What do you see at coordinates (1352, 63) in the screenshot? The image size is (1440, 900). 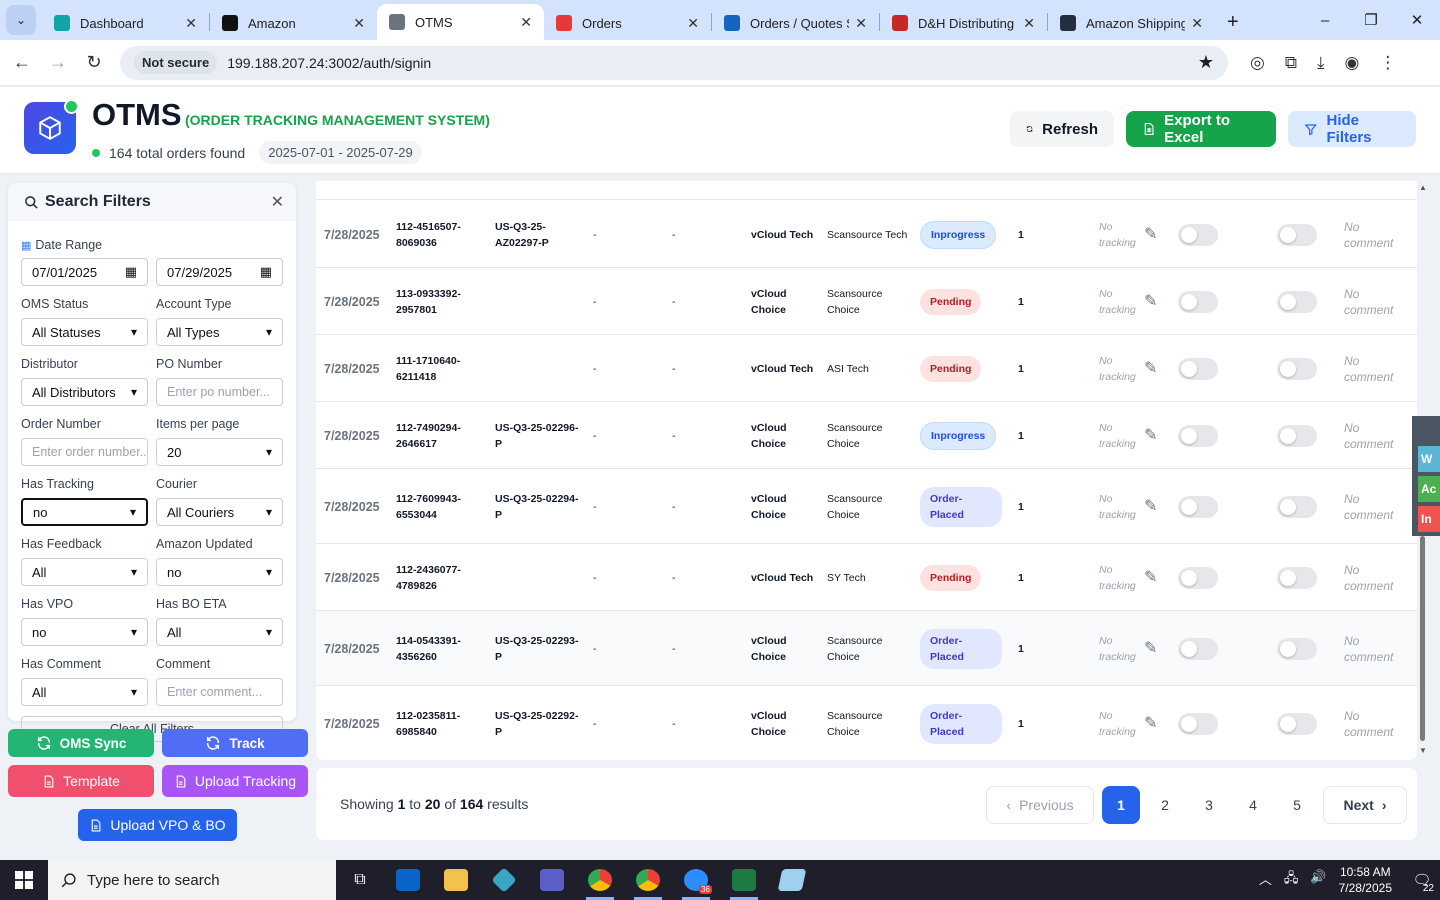 I see `profile-icon: ◉` at bounding box center [1352, 63].